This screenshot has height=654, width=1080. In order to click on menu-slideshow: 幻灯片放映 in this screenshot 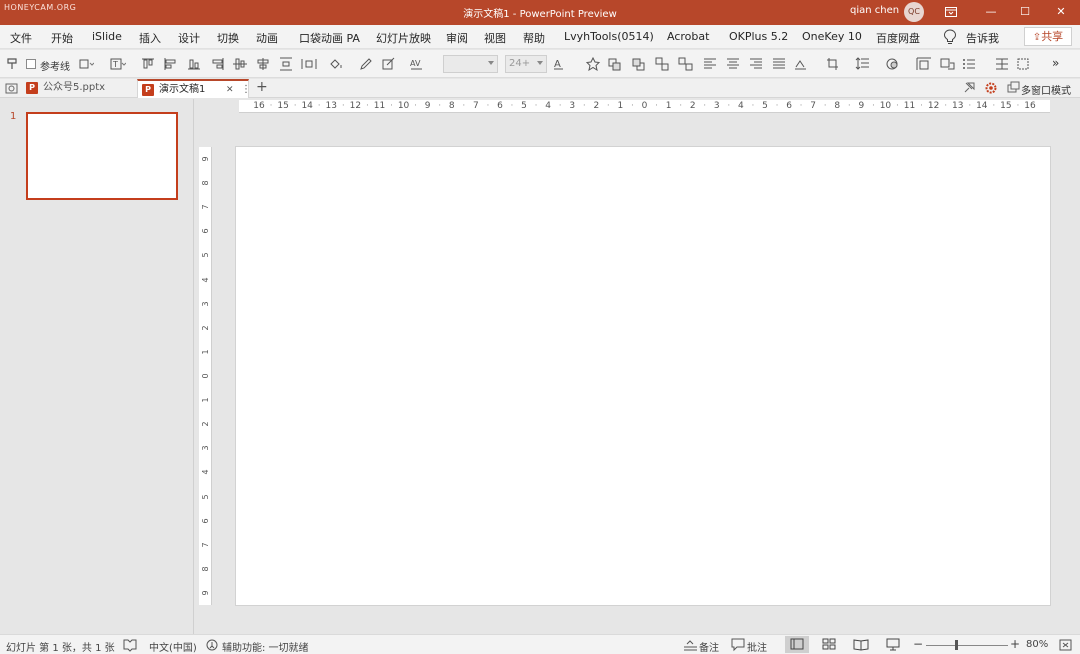, I will do `click(403, 38)`.